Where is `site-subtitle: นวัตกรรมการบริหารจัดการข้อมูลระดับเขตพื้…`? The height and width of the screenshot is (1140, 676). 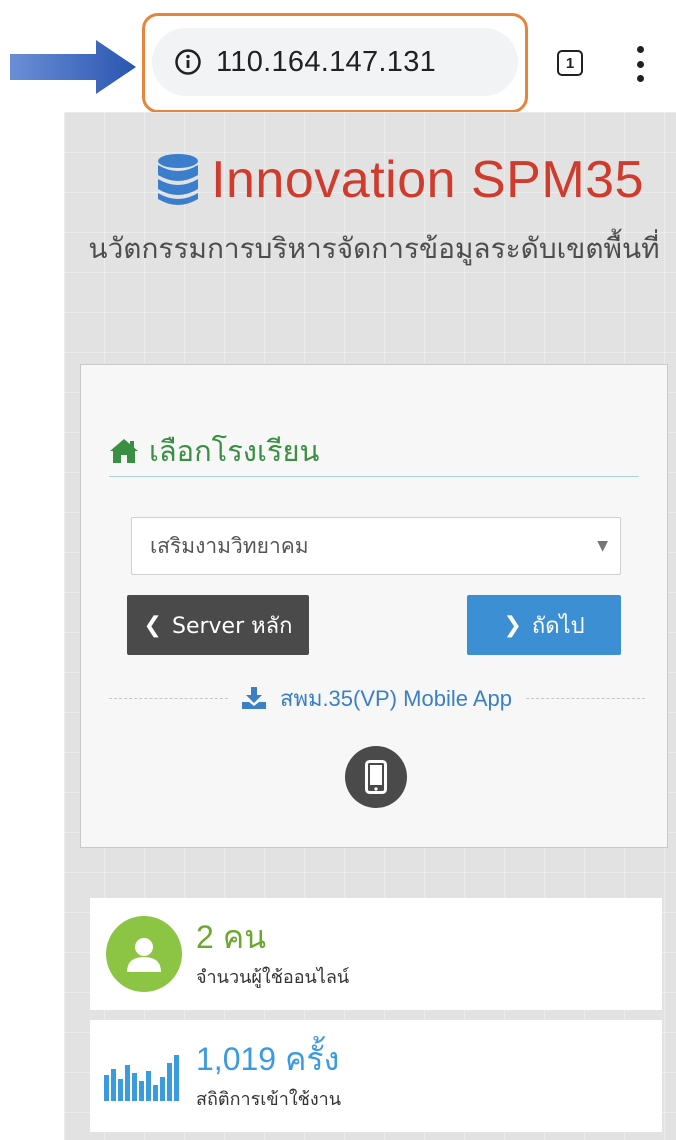 site-subtitle: นวัตกรรมการบริหารจัดการข้อมูลระดับเขตพื้… is located at coordinates (374, 248).